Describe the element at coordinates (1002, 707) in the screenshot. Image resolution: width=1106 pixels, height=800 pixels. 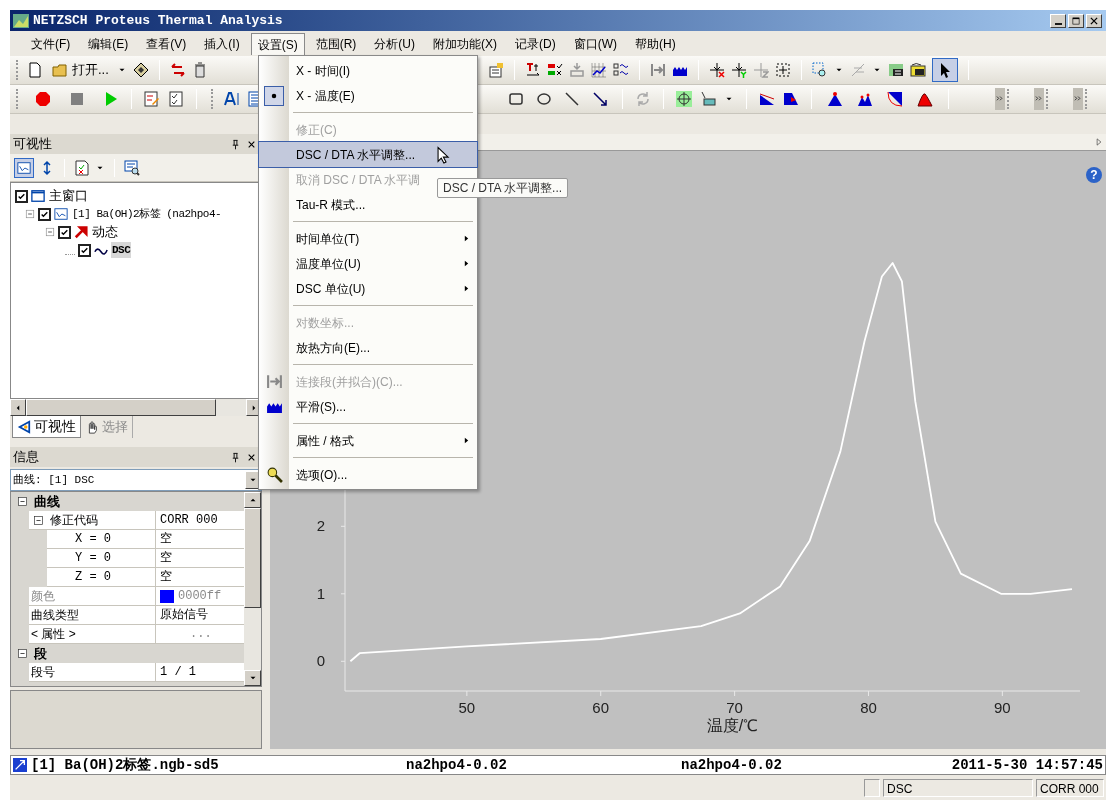
I see `x-tick-label: 90` at that location.